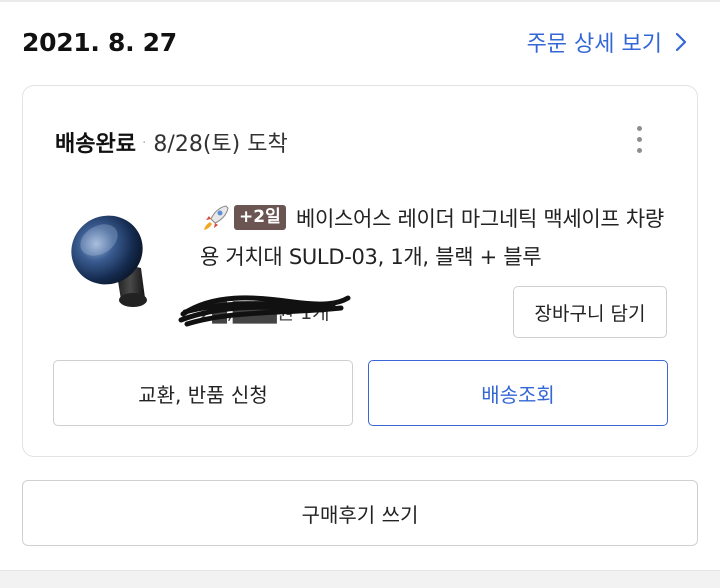 The width and height of the screenshot is (720, 588). Describe the element at coordinates (264, 311) in the screenshot. I see `redaction-scribble` at that location.